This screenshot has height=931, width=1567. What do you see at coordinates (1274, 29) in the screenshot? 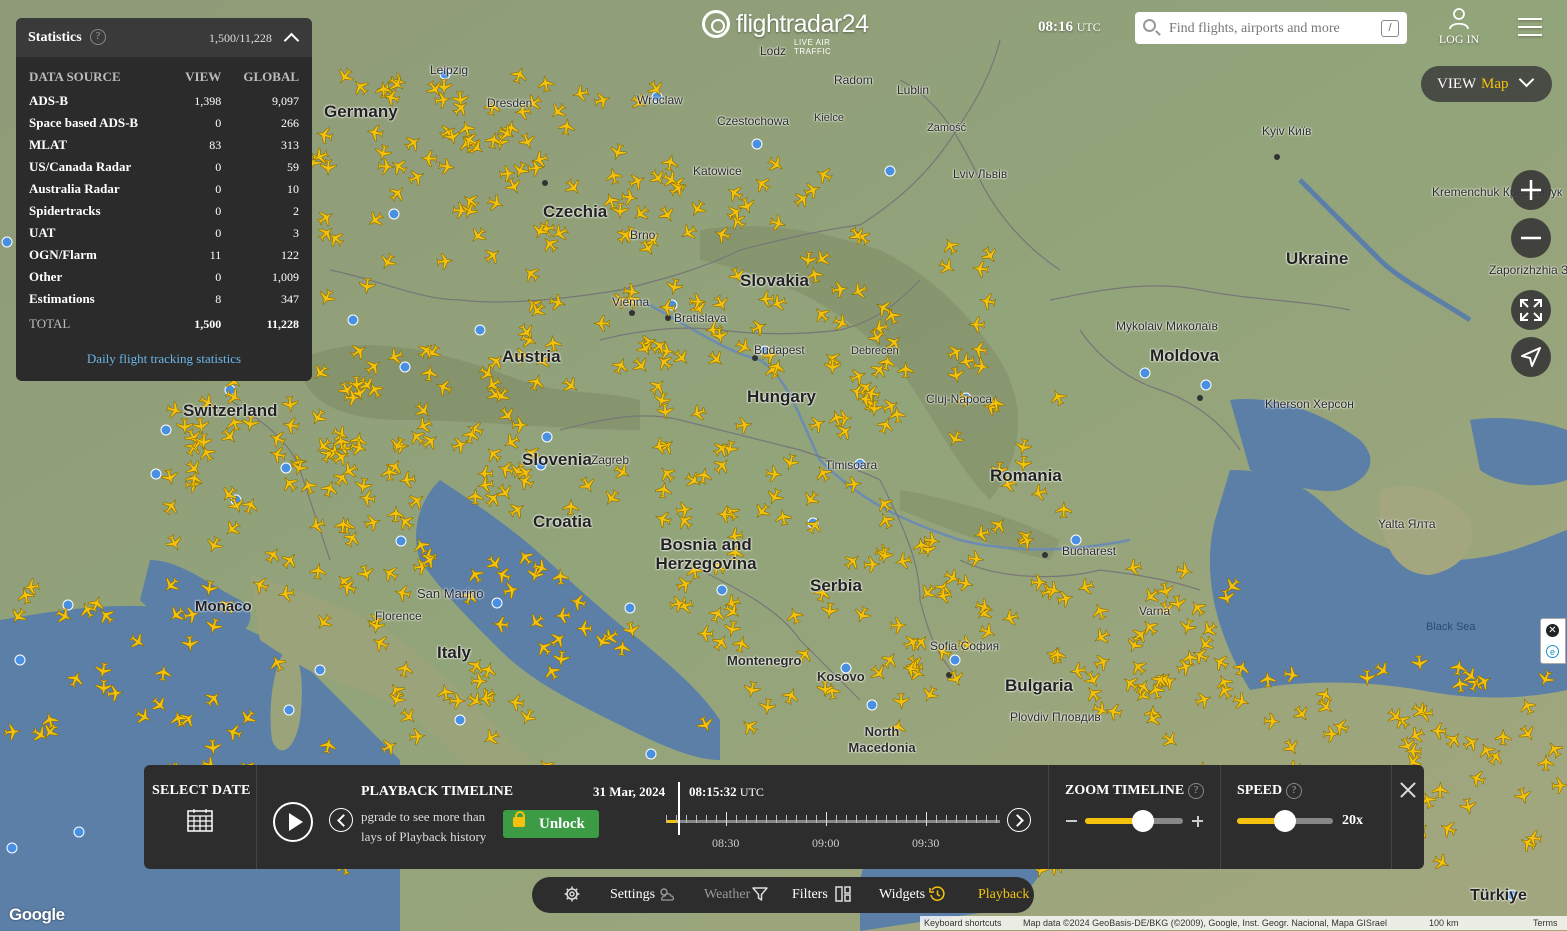
I see `search-input` at bounding box center [1274, 29].